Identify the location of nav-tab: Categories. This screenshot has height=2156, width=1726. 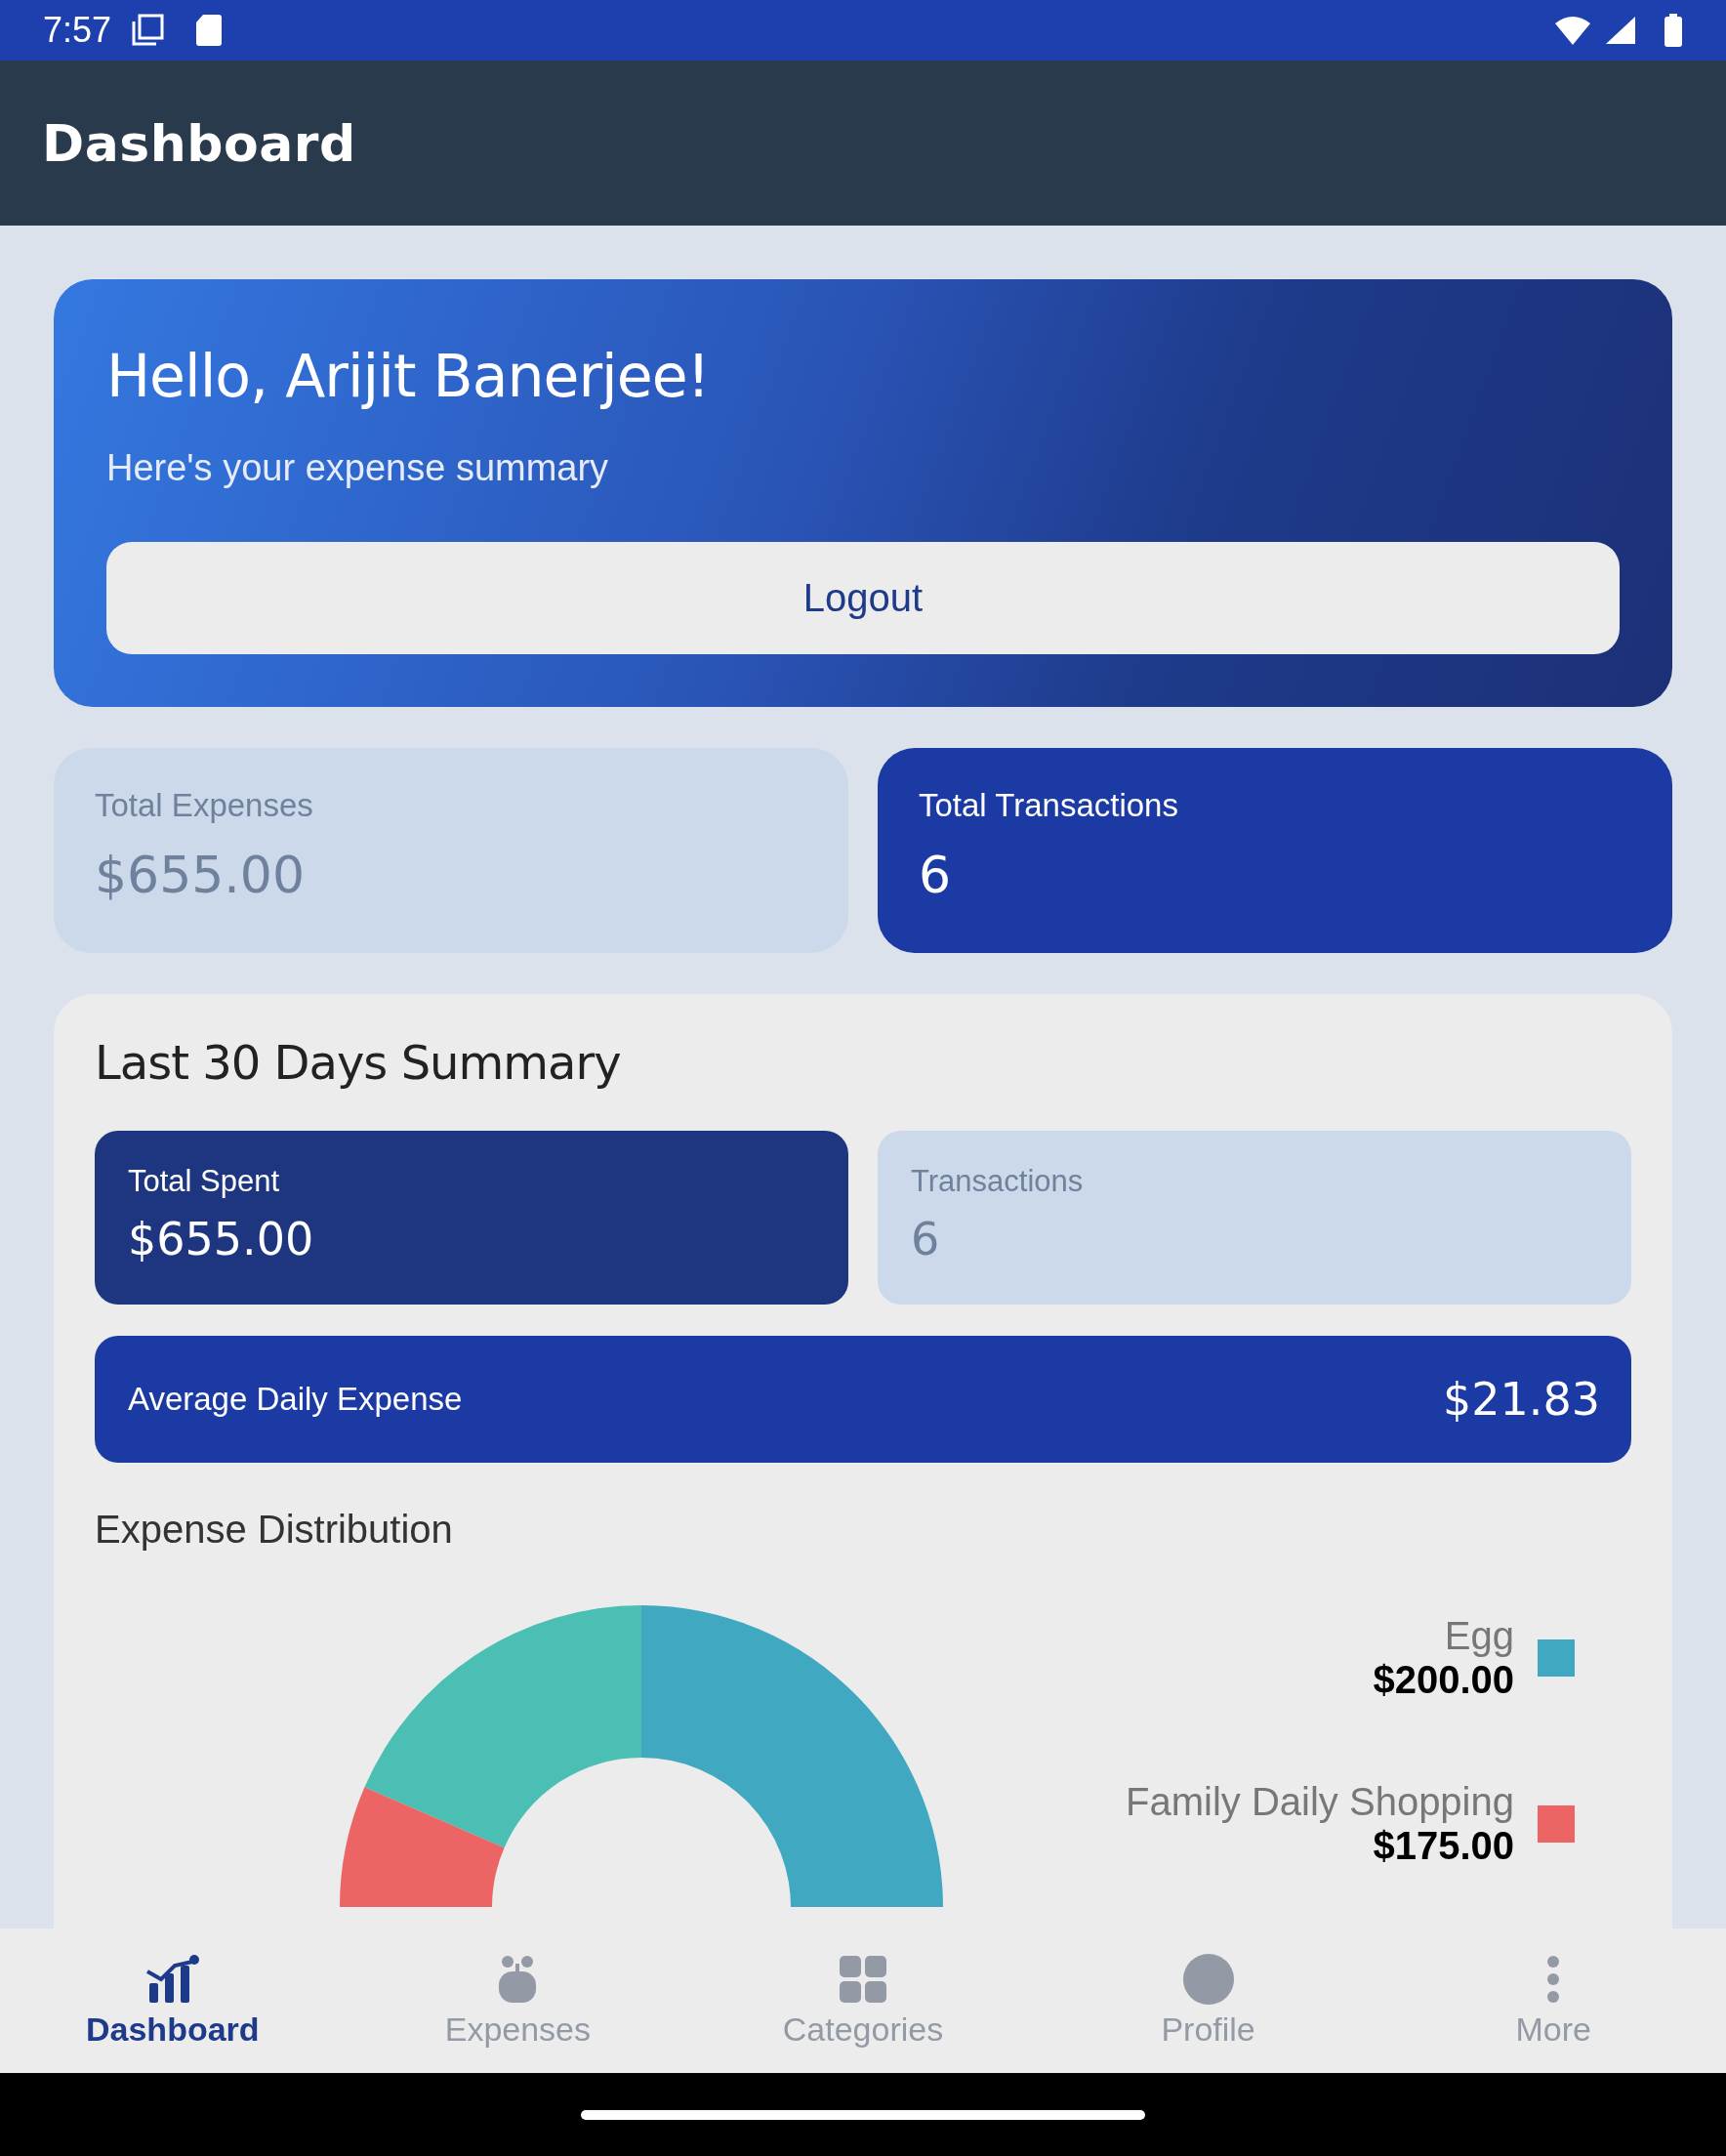
(863, 2001).